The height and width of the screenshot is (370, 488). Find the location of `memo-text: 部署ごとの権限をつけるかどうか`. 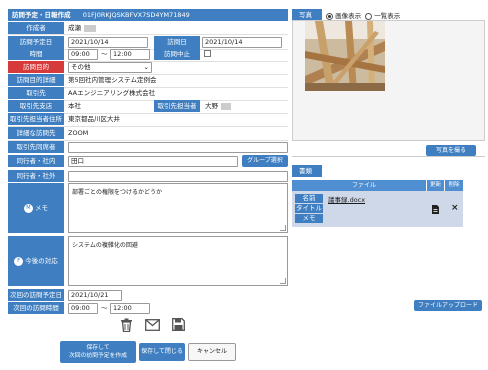

memo-text: 部署ごとの権限をつけるかどうか is located at coordinates (117, 192).